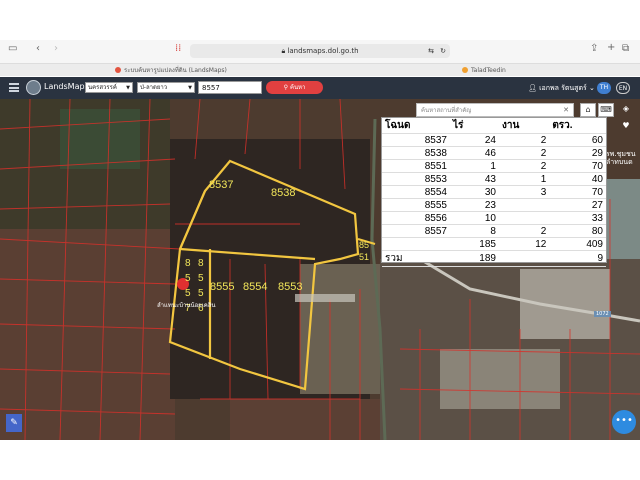  Describe the element at coordinates (230, 87) in the screenshot. I see `parcel-search-input: 8557` at that location.